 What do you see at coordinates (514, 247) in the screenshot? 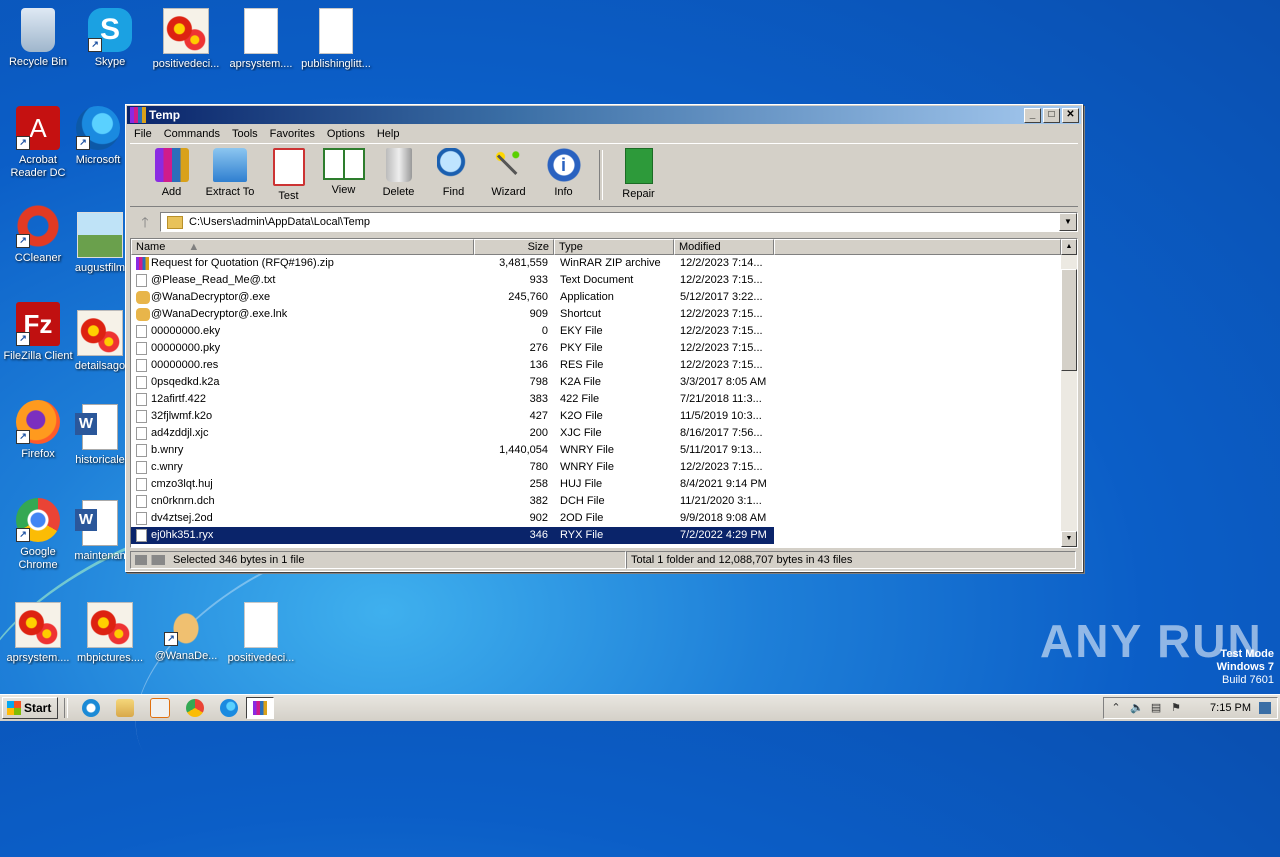
I see `column-size: Size` at bounding box center [514, 247].